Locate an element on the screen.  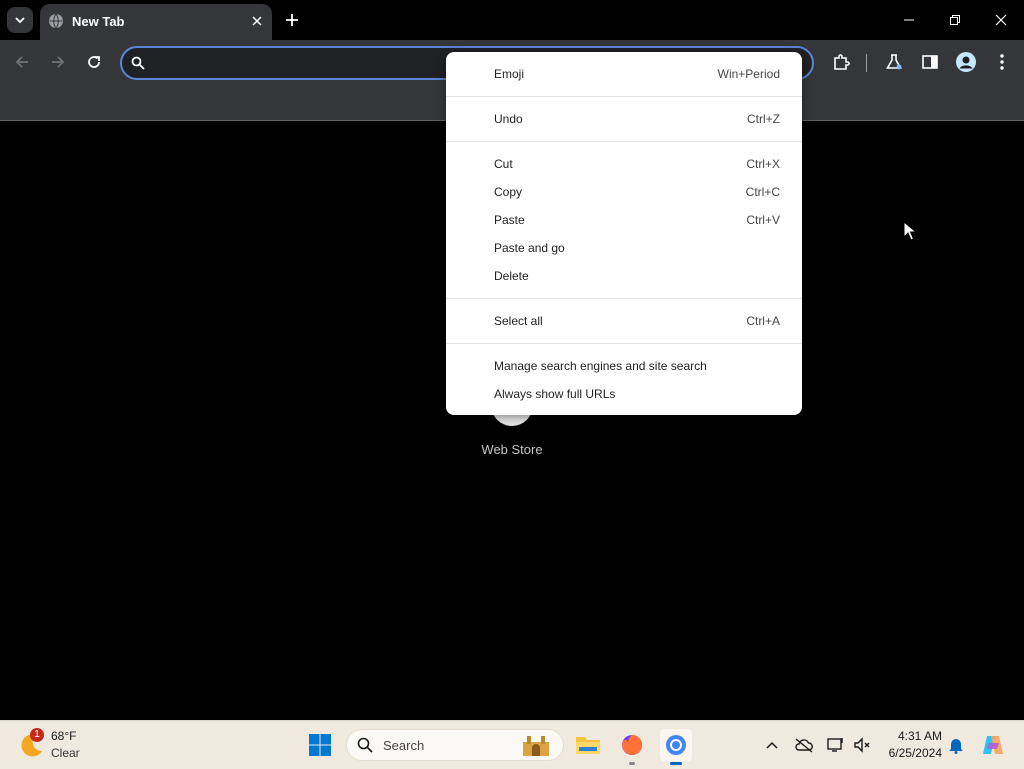
onedrive-tray-button is located at coordinates (804, 745).